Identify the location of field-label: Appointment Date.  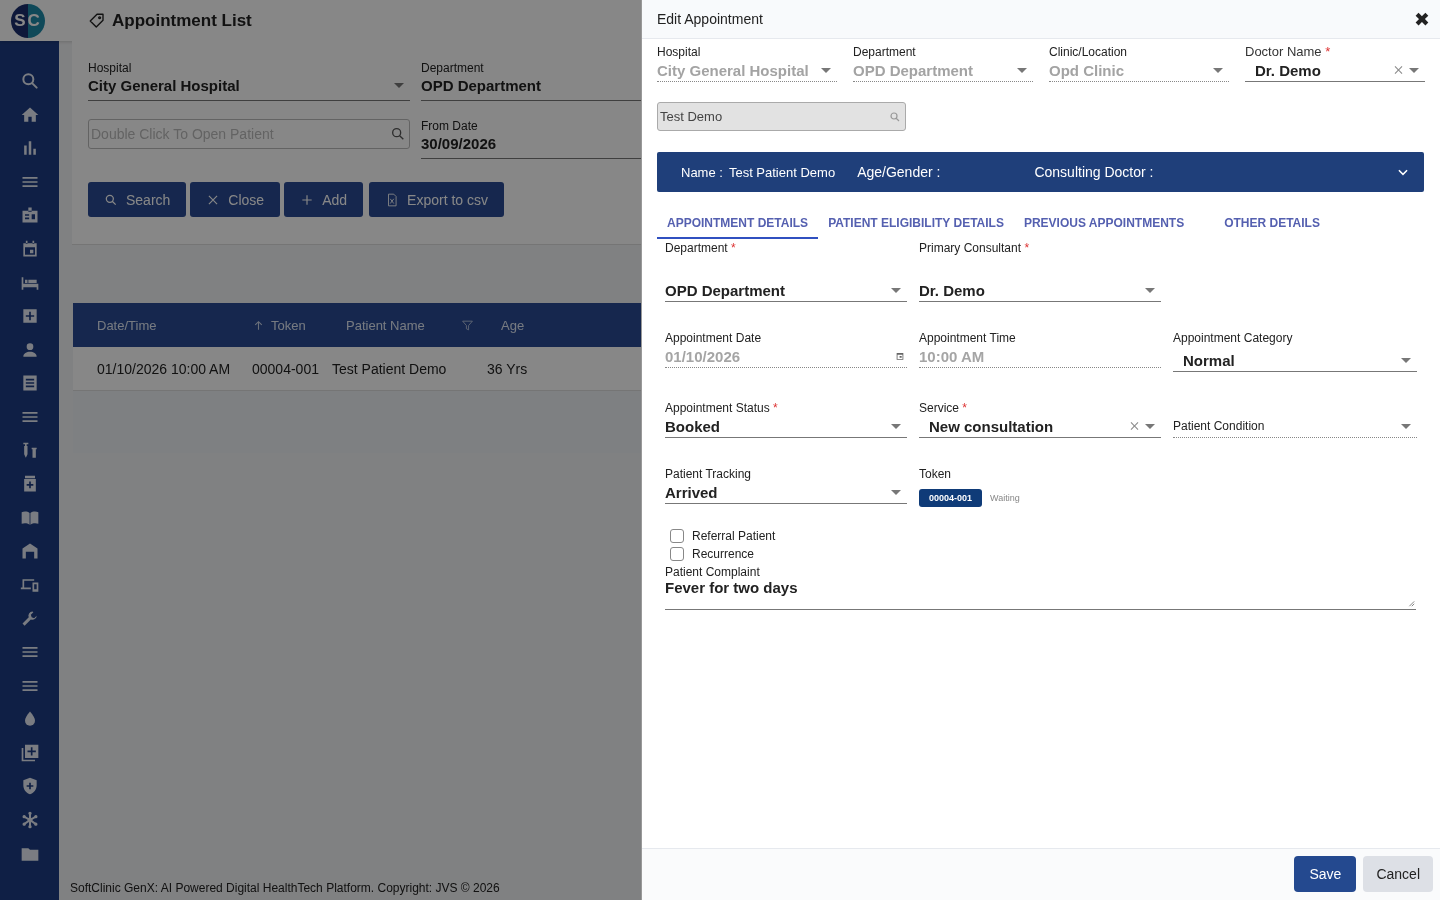
(714, 338).